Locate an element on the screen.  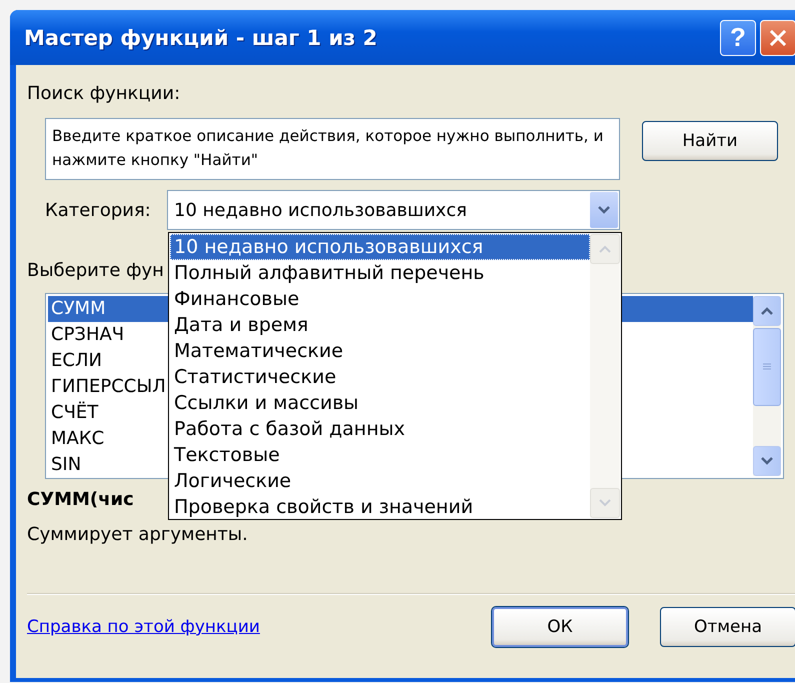
dialog-button: Отмена is located at coordinates (727, 627).